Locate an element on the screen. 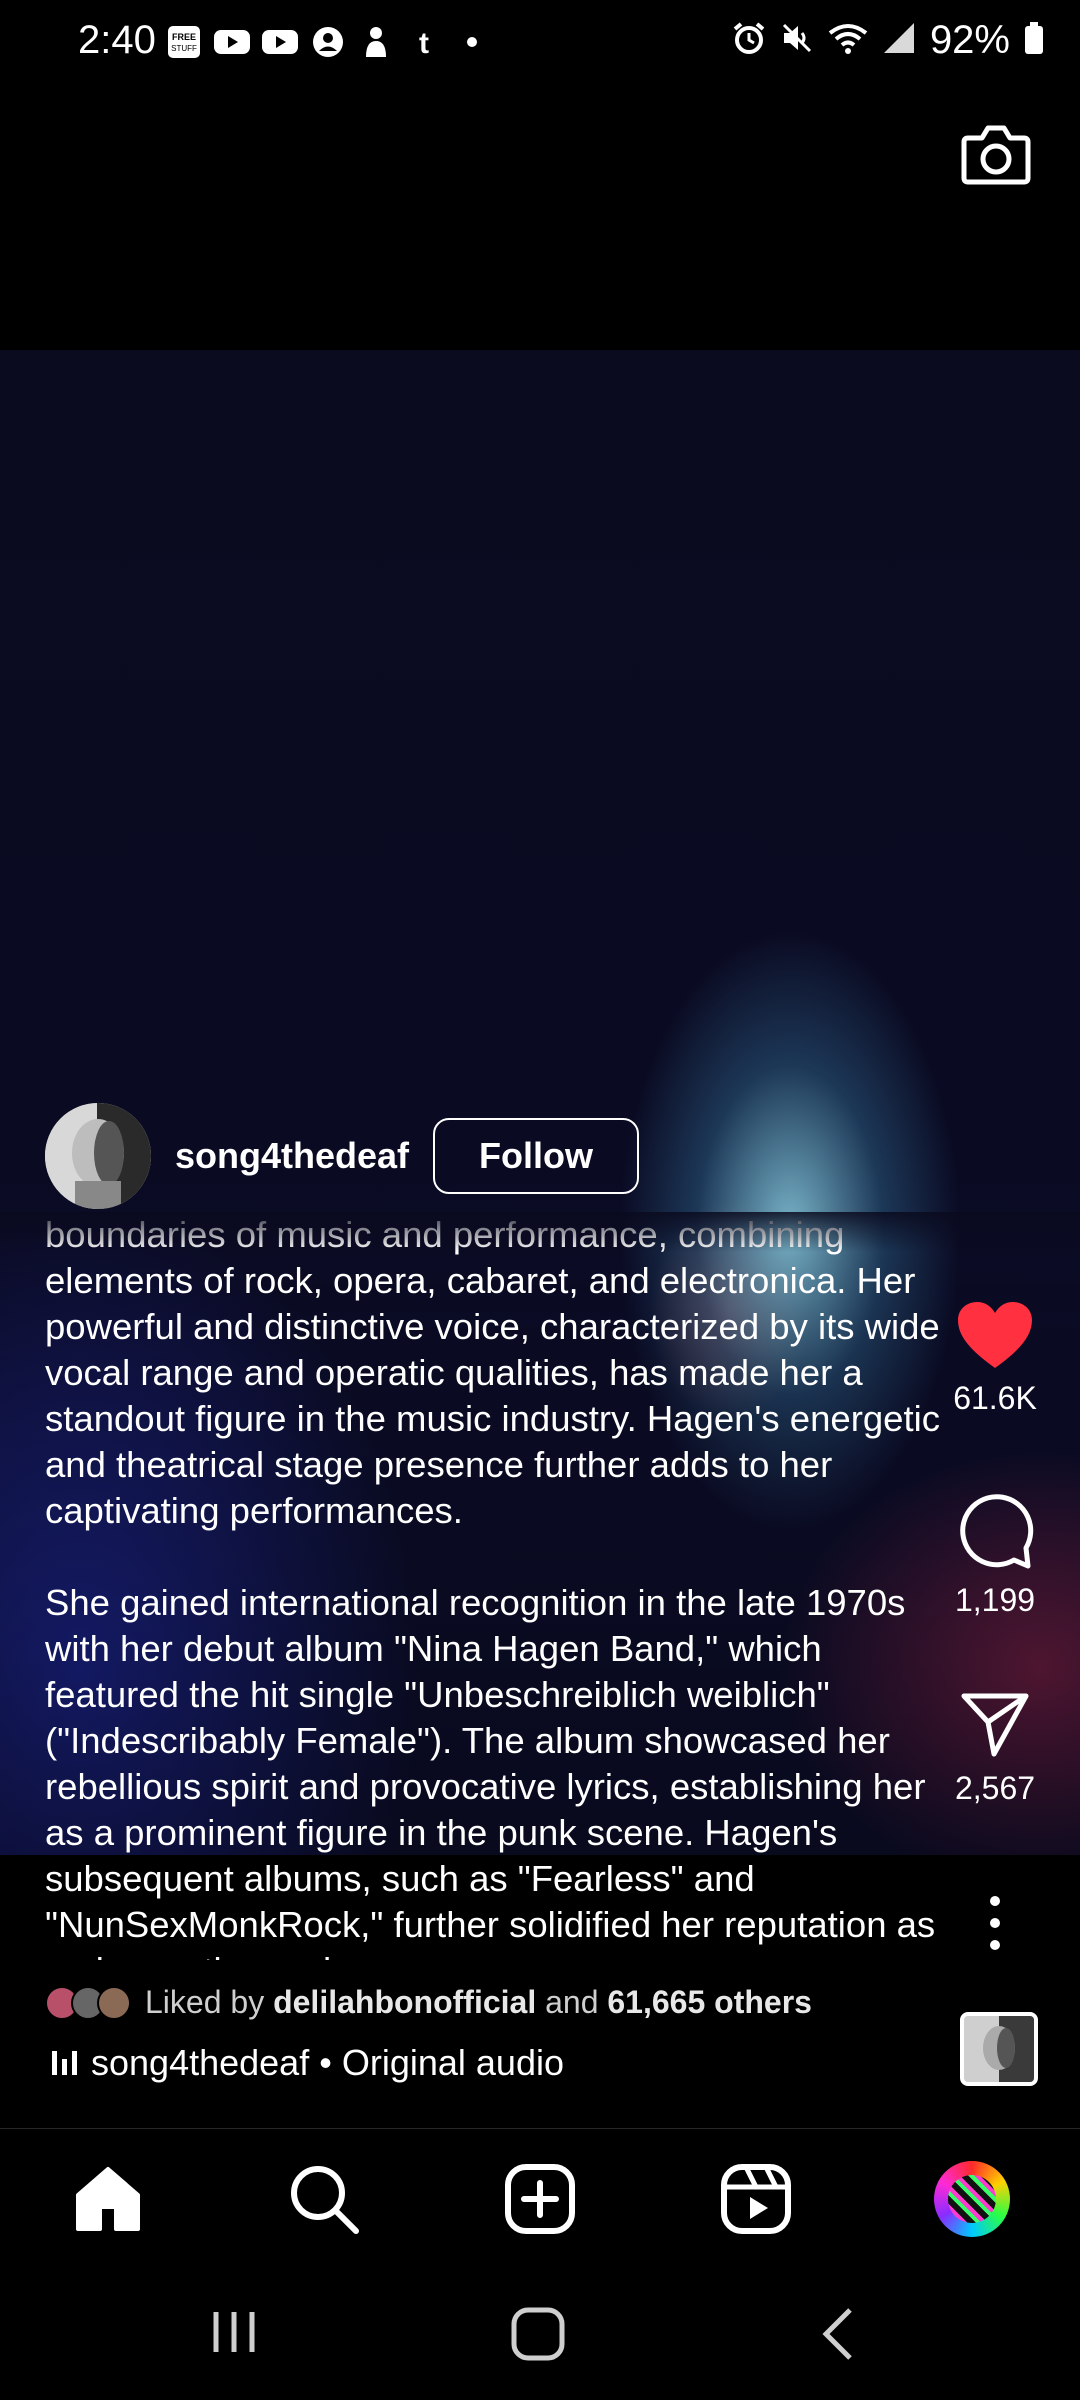 Image resolution: width=1080 pixels, height=2400 pixels. send-icon is located at coordinates (995, 1725).